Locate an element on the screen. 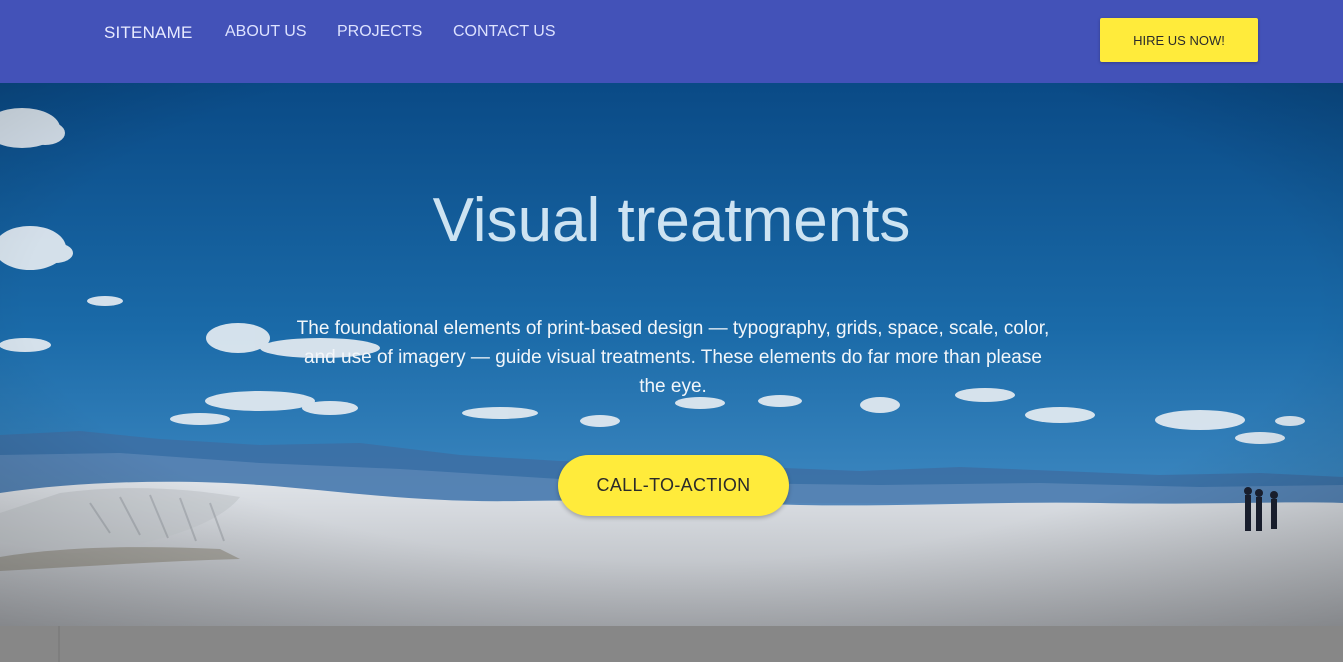  hire-us-button: HIRE US NOW! is located at coordinates (1179, 40).